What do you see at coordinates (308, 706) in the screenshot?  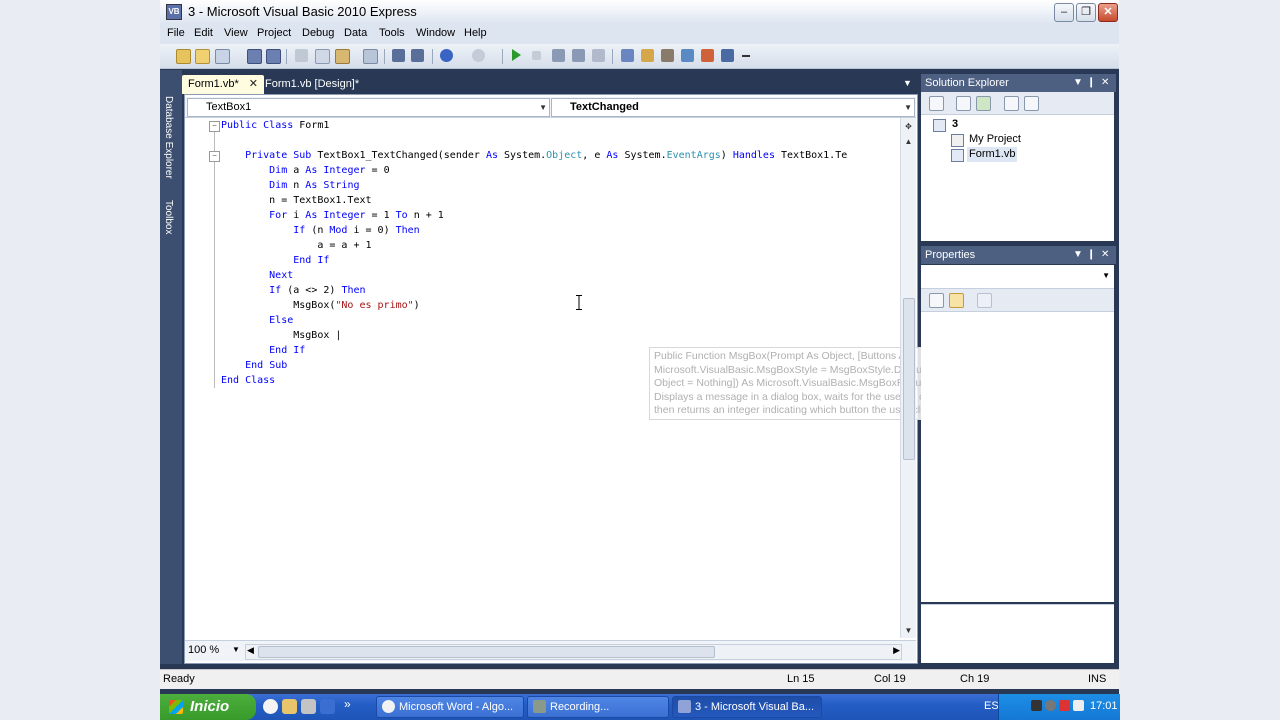 I see `app-quicklaunch-icon` at bounding box center [308, 706].